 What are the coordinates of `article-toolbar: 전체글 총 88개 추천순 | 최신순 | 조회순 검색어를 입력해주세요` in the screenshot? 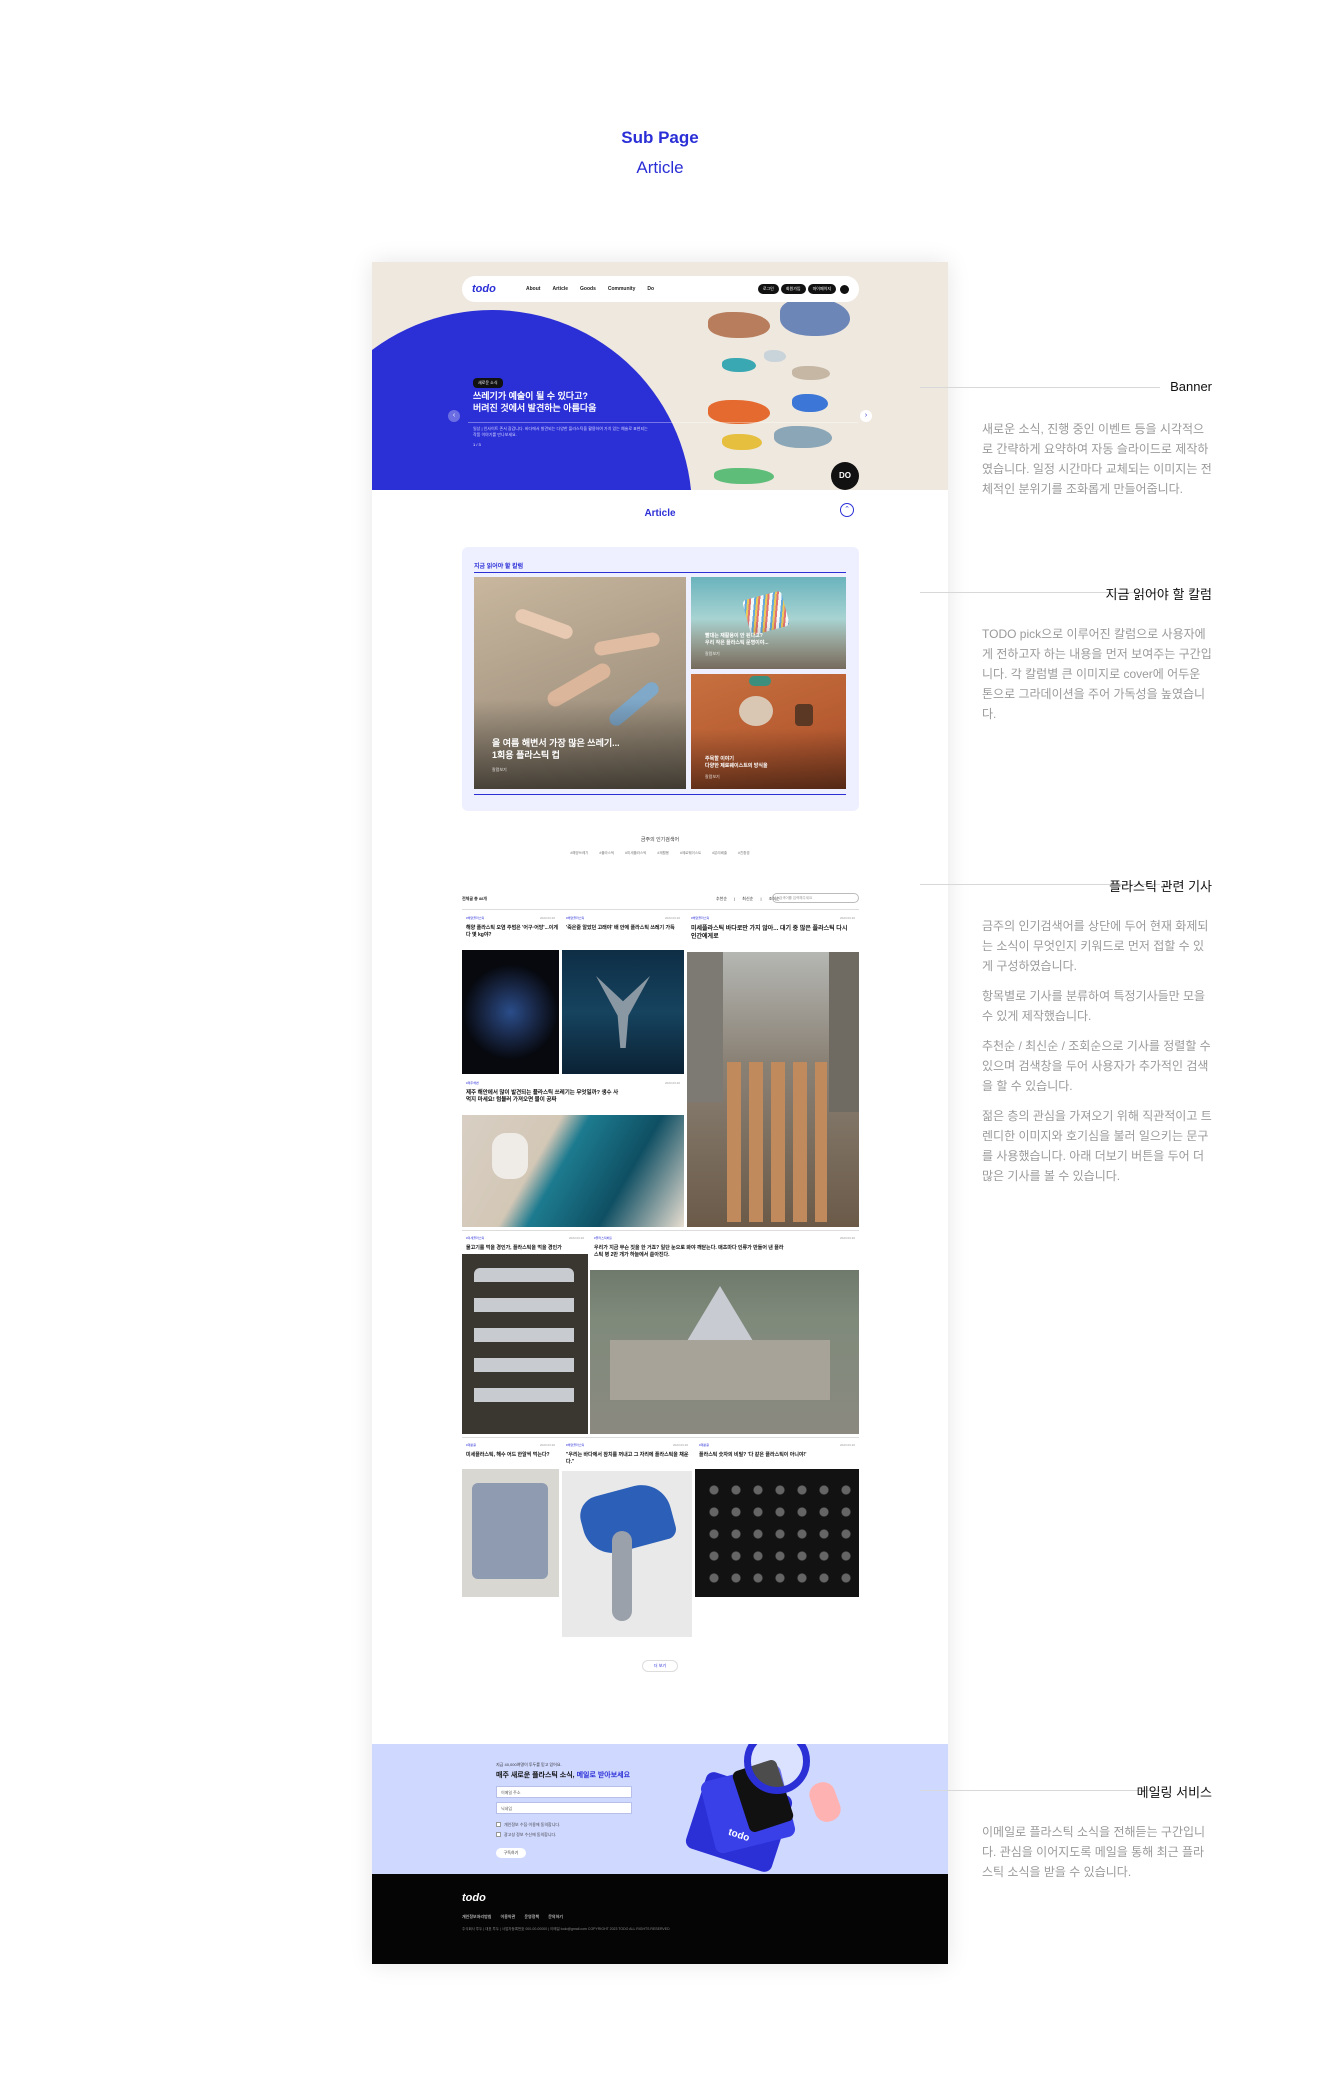 It's located at (660, 899).